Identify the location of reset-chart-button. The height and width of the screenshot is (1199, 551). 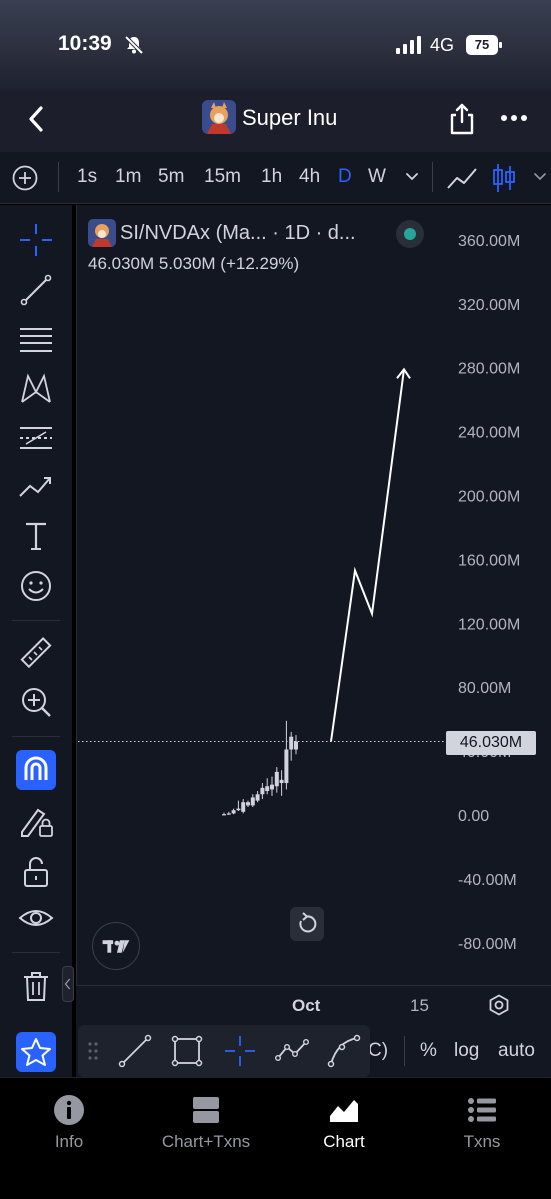
(307, 924).